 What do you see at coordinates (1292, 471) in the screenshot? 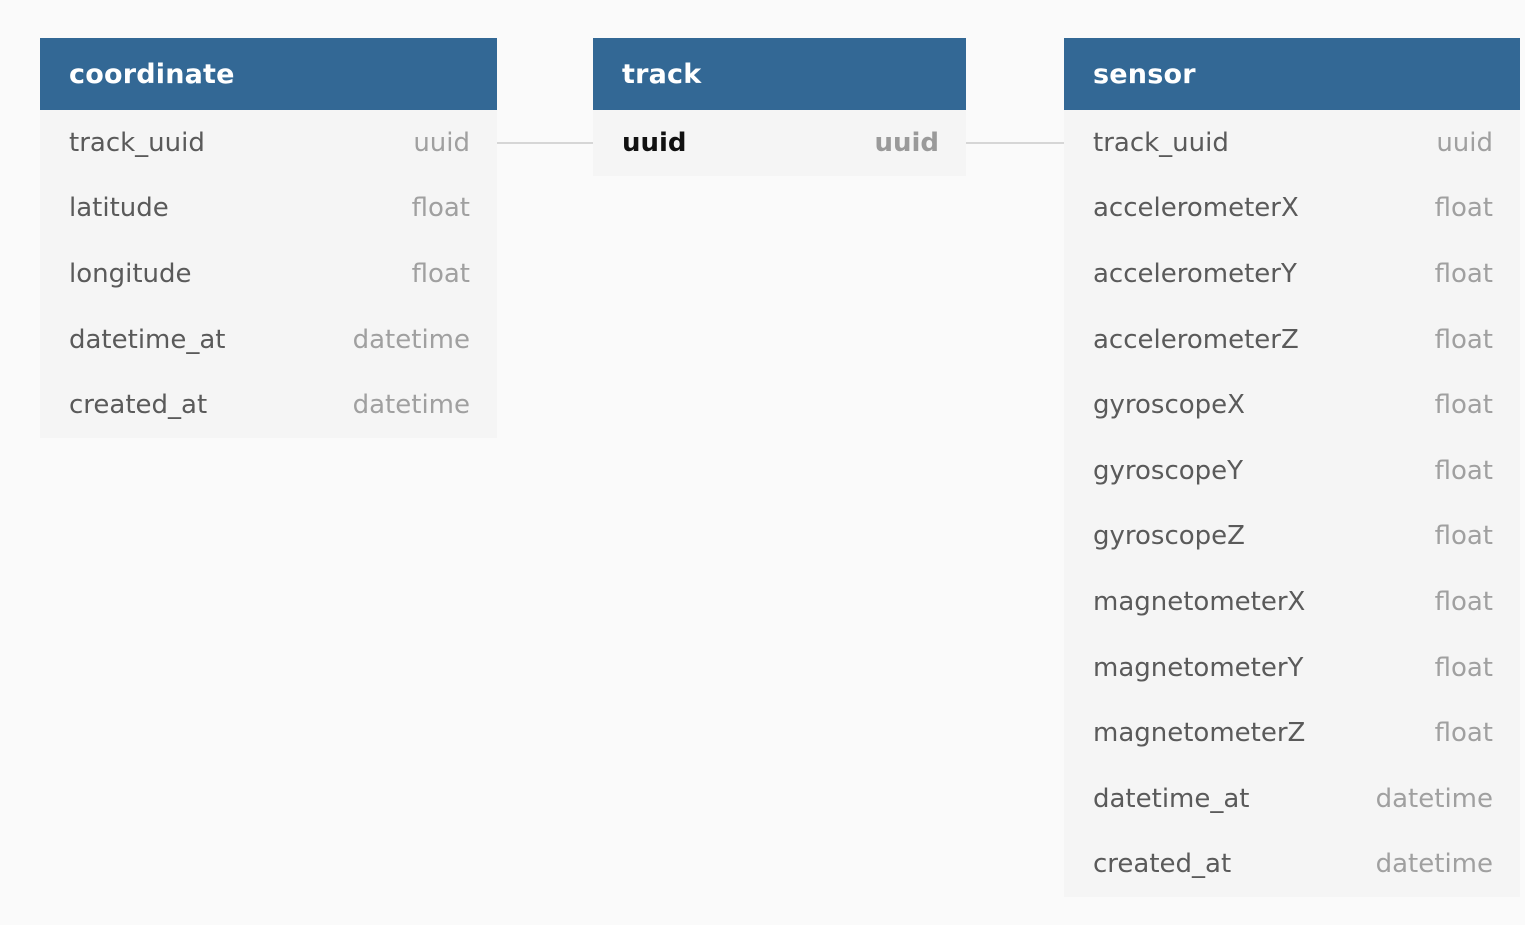
I see `field-row-gyroscopey: gyroscopeY float` at bounding box center [1292, 471].